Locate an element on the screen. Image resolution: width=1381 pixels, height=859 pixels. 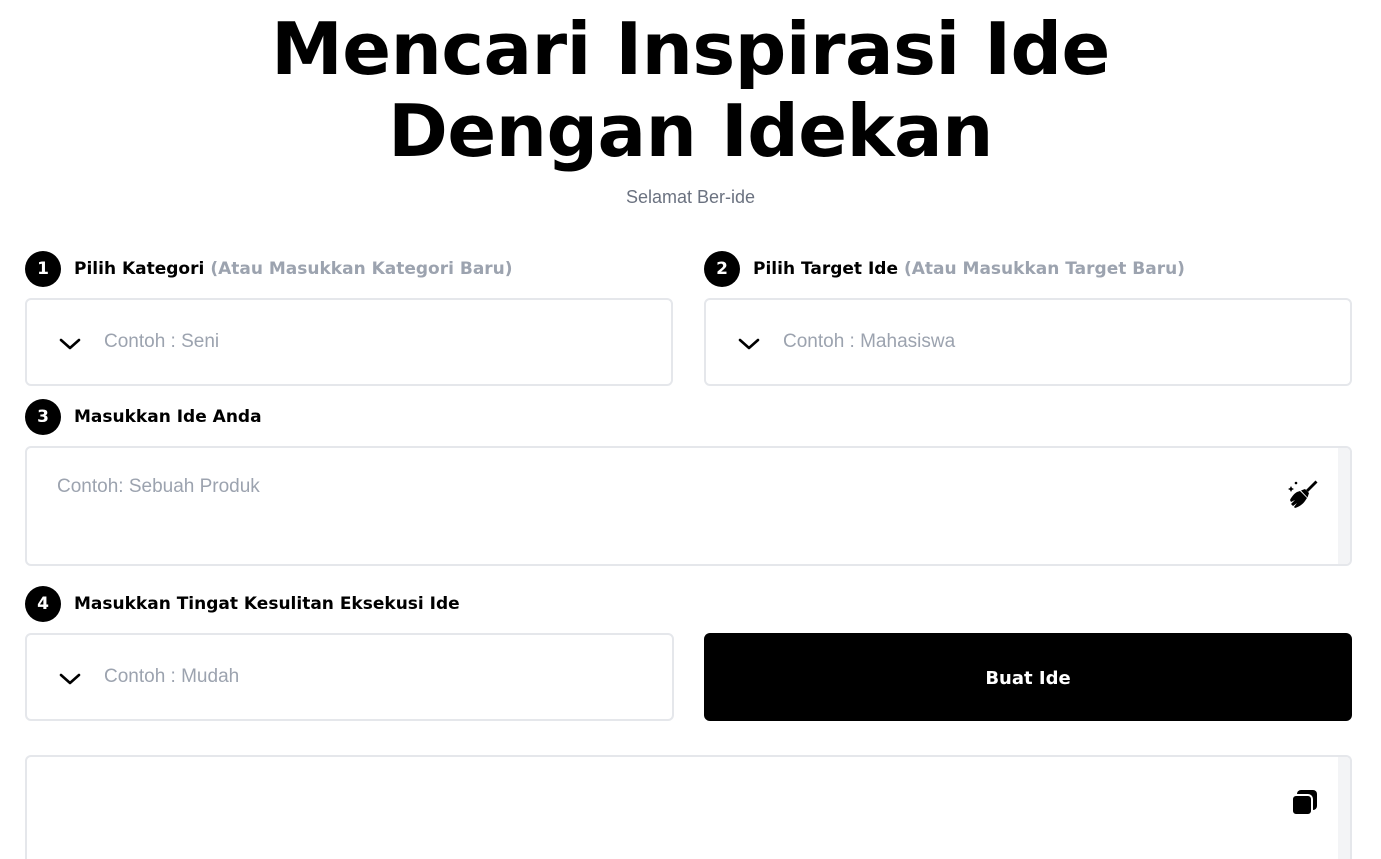
difficulty-select: Contoh : Mudah is located at coordinates (349, 677).